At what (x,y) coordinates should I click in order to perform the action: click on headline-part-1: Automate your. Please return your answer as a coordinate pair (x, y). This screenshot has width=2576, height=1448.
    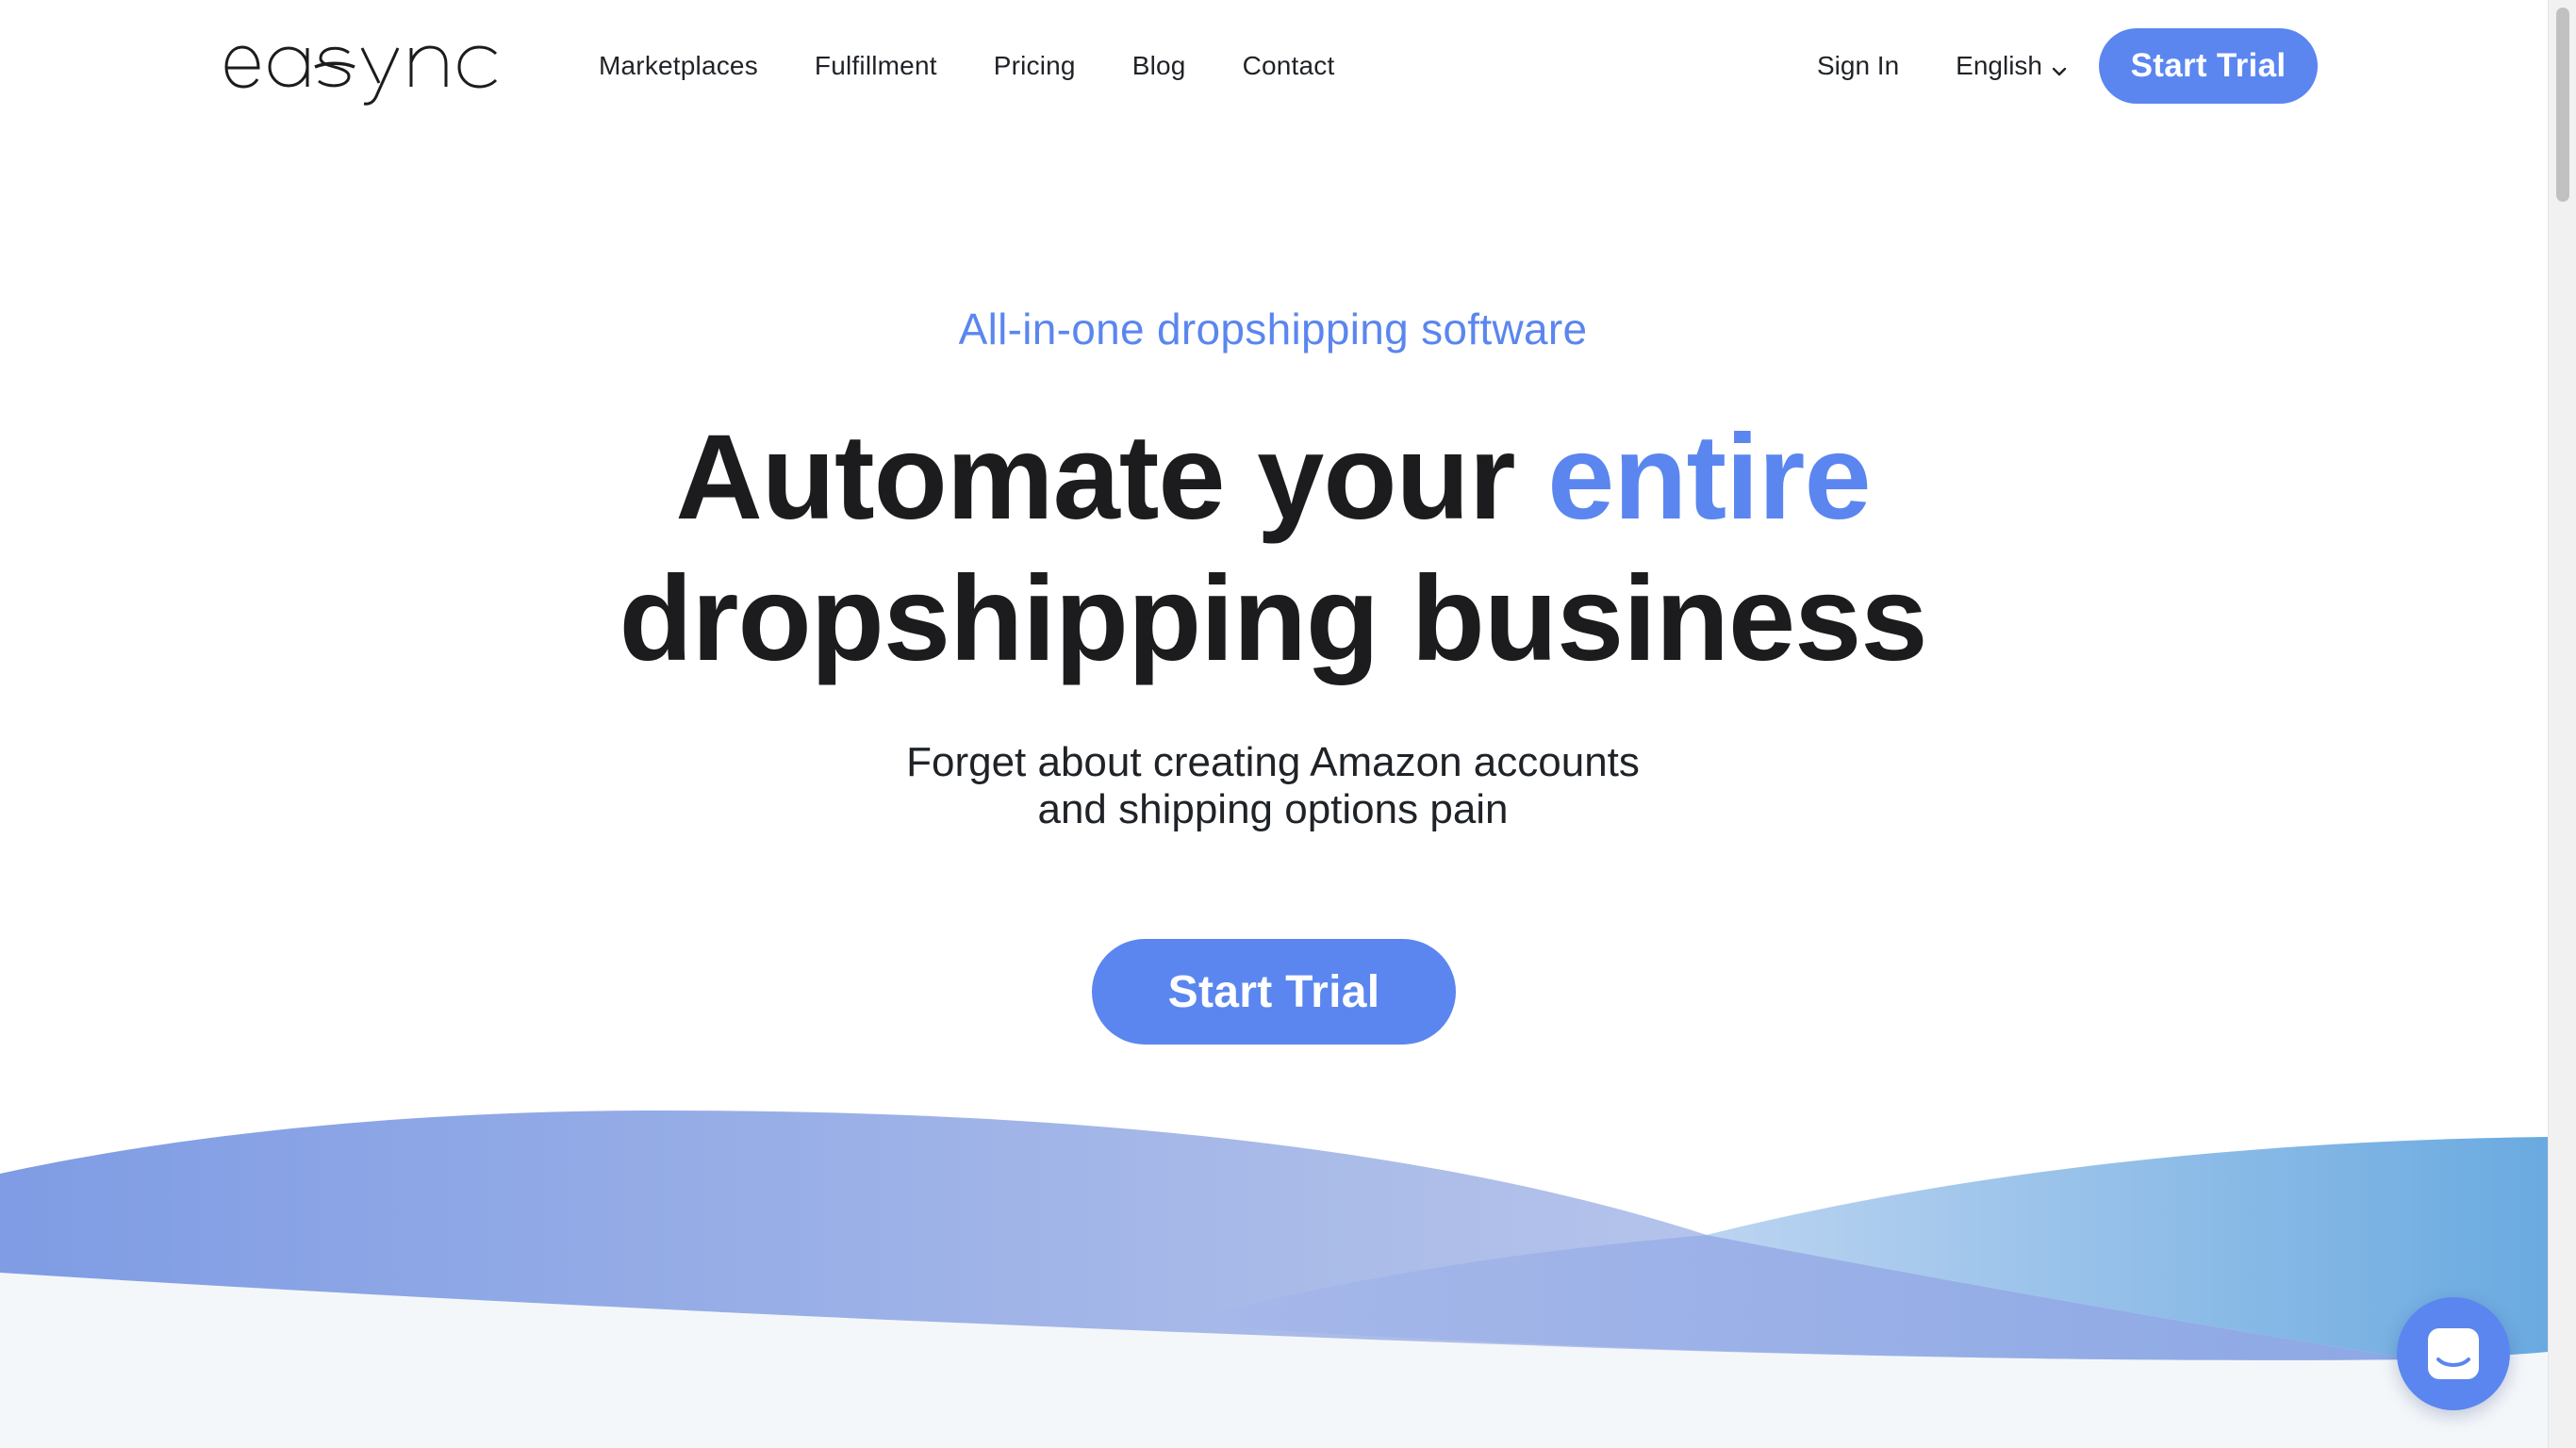
    Looking at the image, I should click on (1095, 477).